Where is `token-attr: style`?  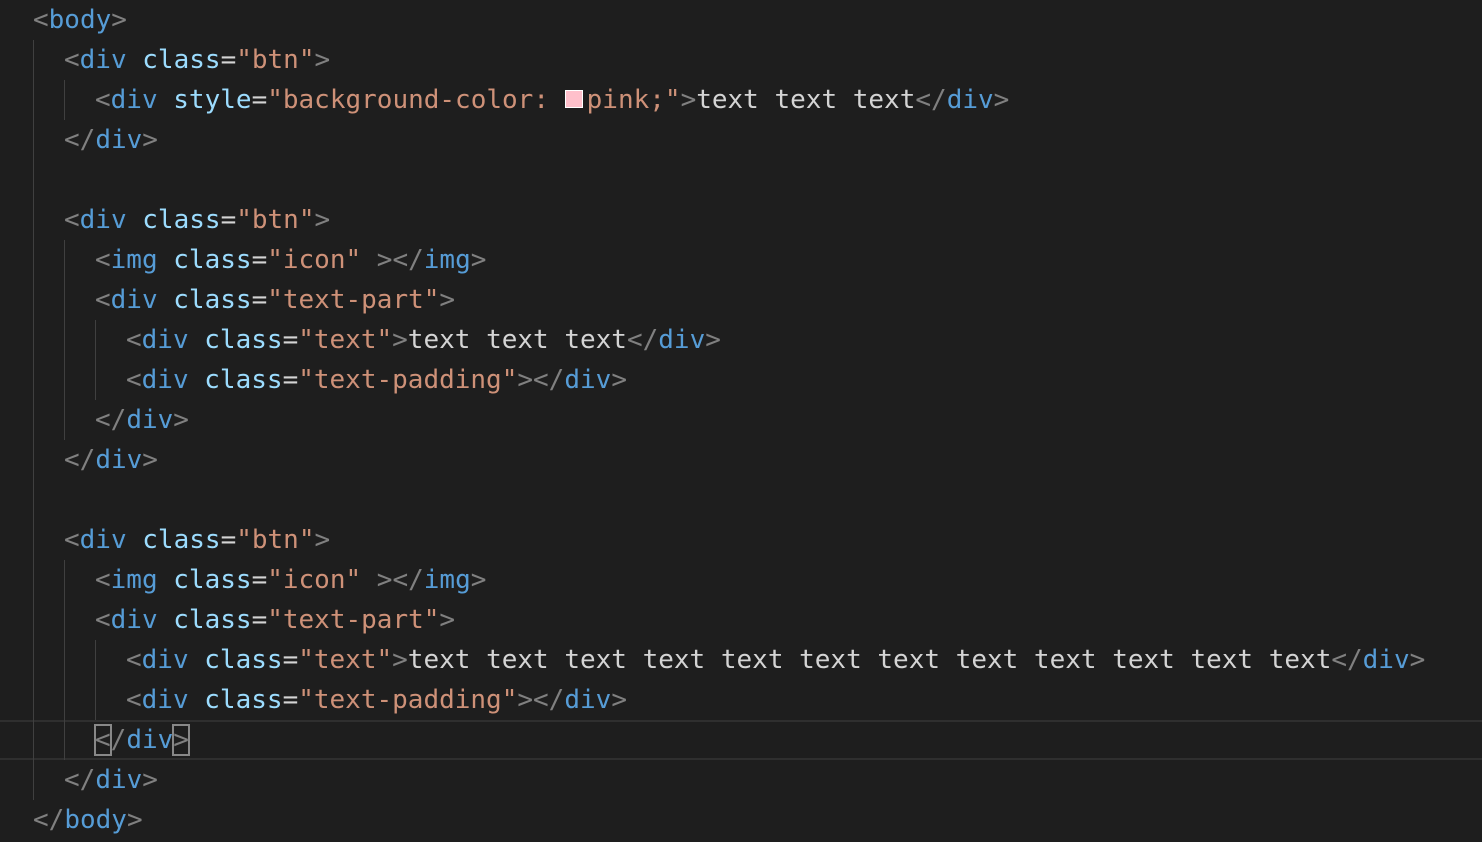
token-attr: style is located at coordinates (212, 100).